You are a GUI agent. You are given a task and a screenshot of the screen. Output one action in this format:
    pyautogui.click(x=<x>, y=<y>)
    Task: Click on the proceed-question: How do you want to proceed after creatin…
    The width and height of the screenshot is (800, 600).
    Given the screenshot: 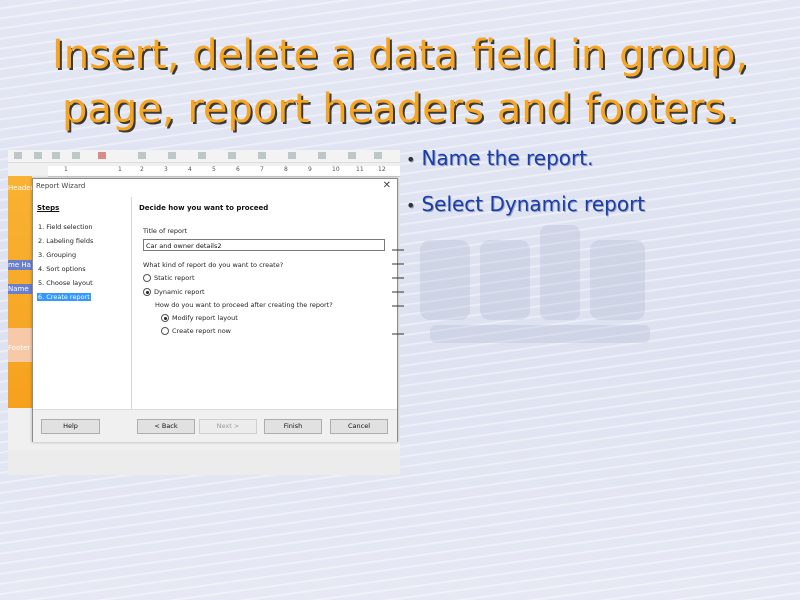 What is the action you would take?
    pyautogui.click(x=244, y=305)
    